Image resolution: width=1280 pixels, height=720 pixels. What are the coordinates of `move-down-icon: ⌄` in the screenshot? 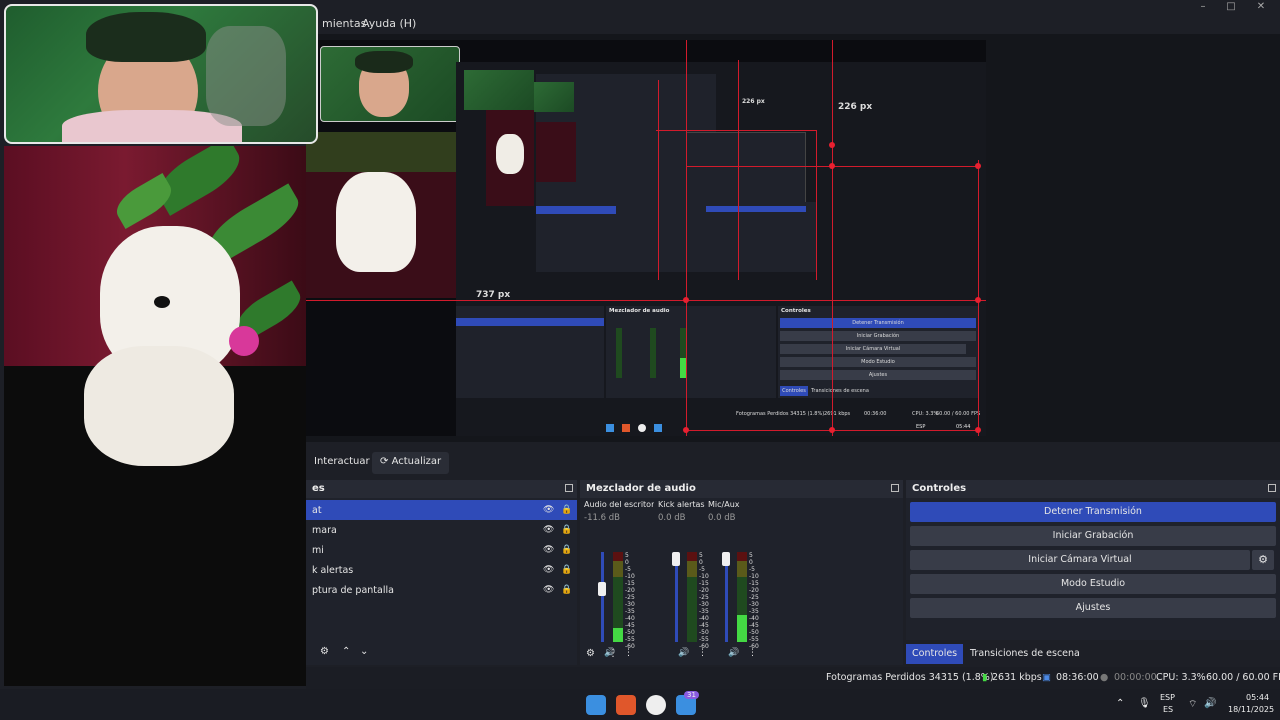 It's located at (364, 651).